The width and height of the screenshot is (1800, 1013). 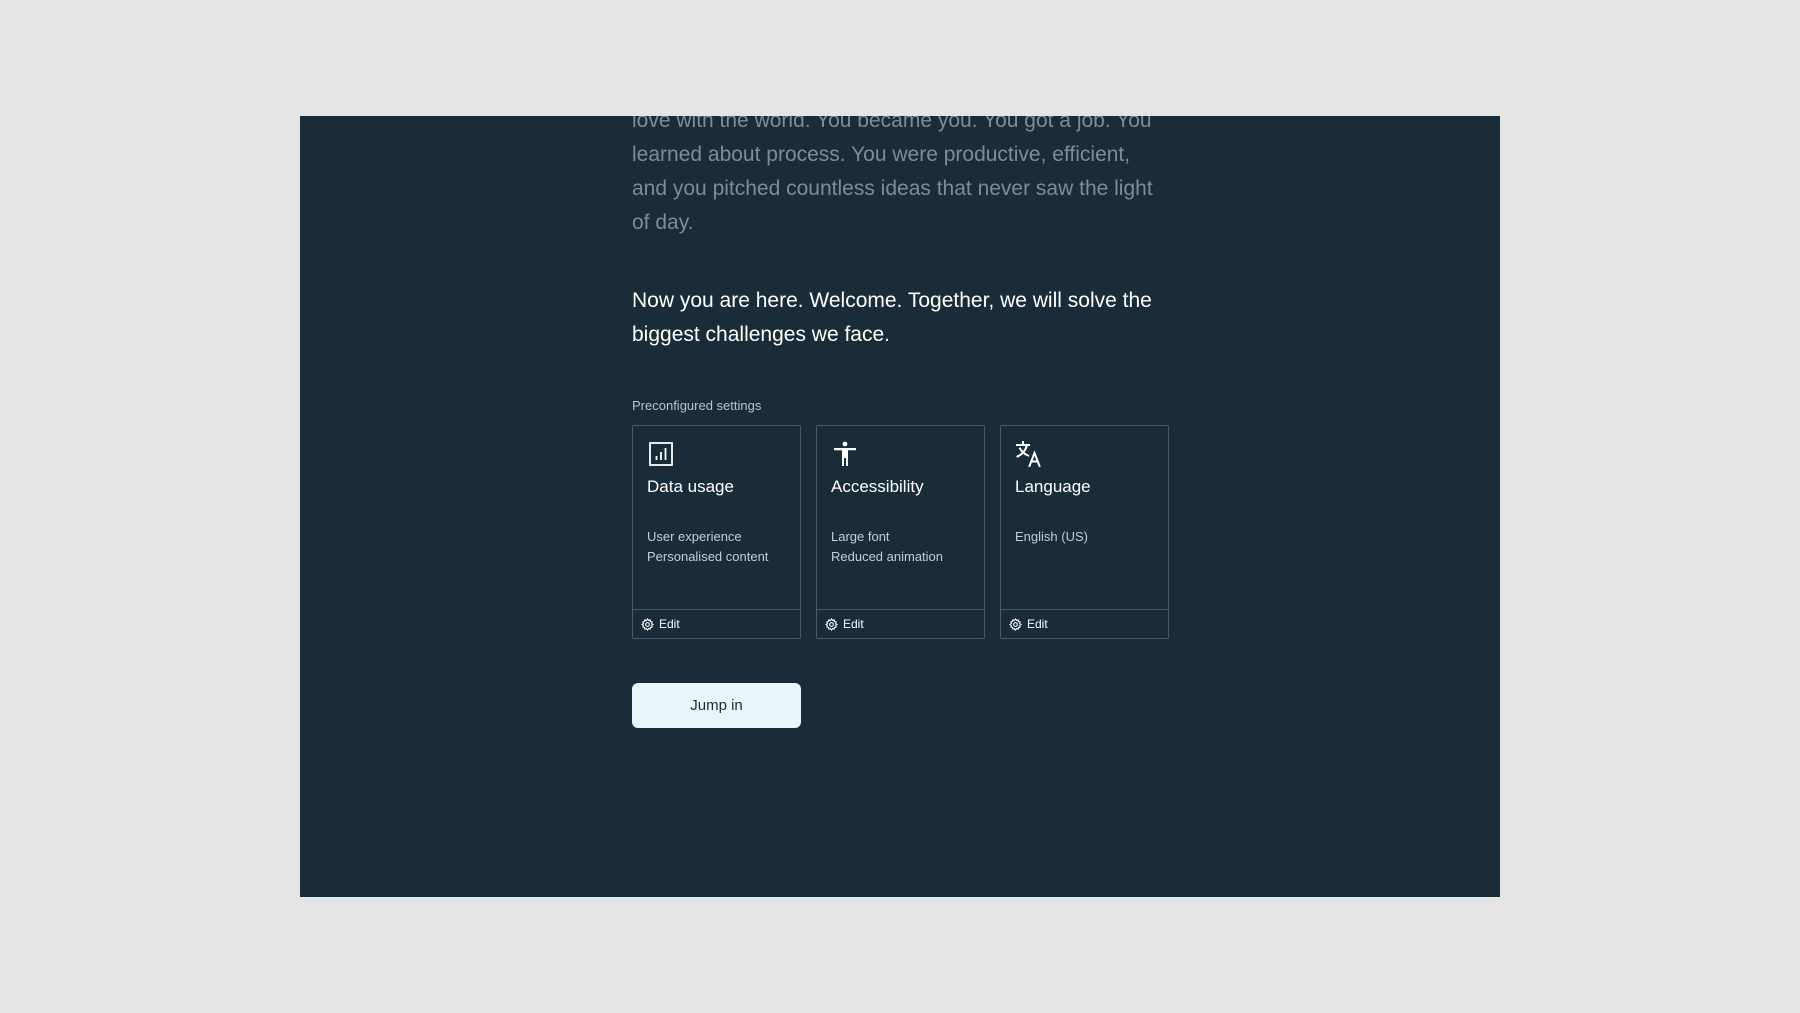 I want to click on jump-in-button: Jump in, so click(x=716, y=705).